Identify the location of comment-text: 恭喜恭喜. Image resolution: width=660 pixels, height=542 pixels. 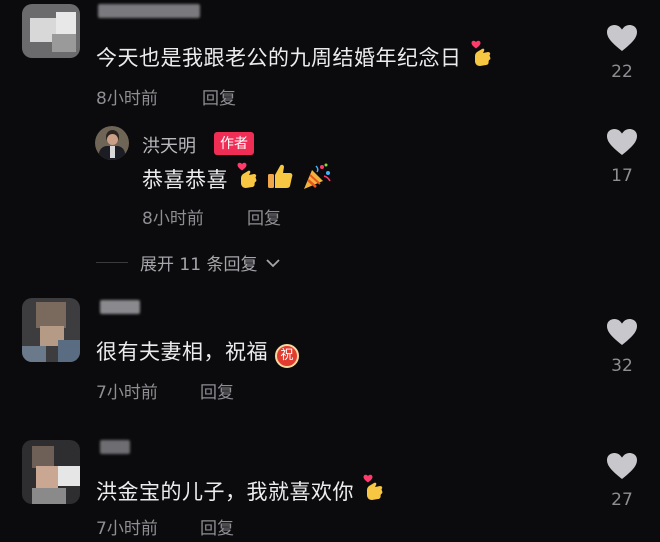
(237, 178).